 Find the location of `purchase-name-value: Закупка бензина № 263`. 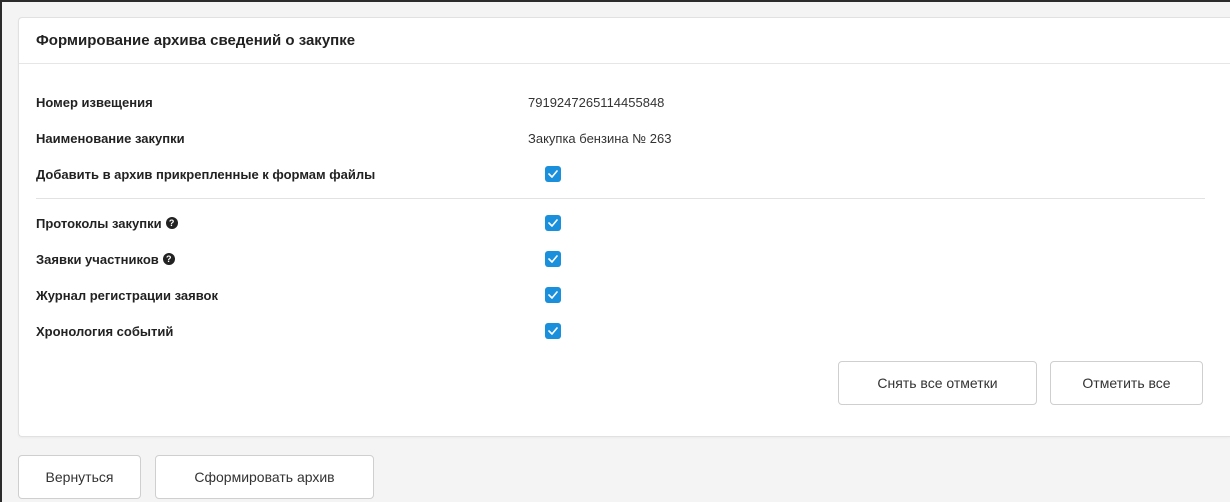

purchase-name-value: Закупка бензина № 263 is located at coordinates (600, 138).